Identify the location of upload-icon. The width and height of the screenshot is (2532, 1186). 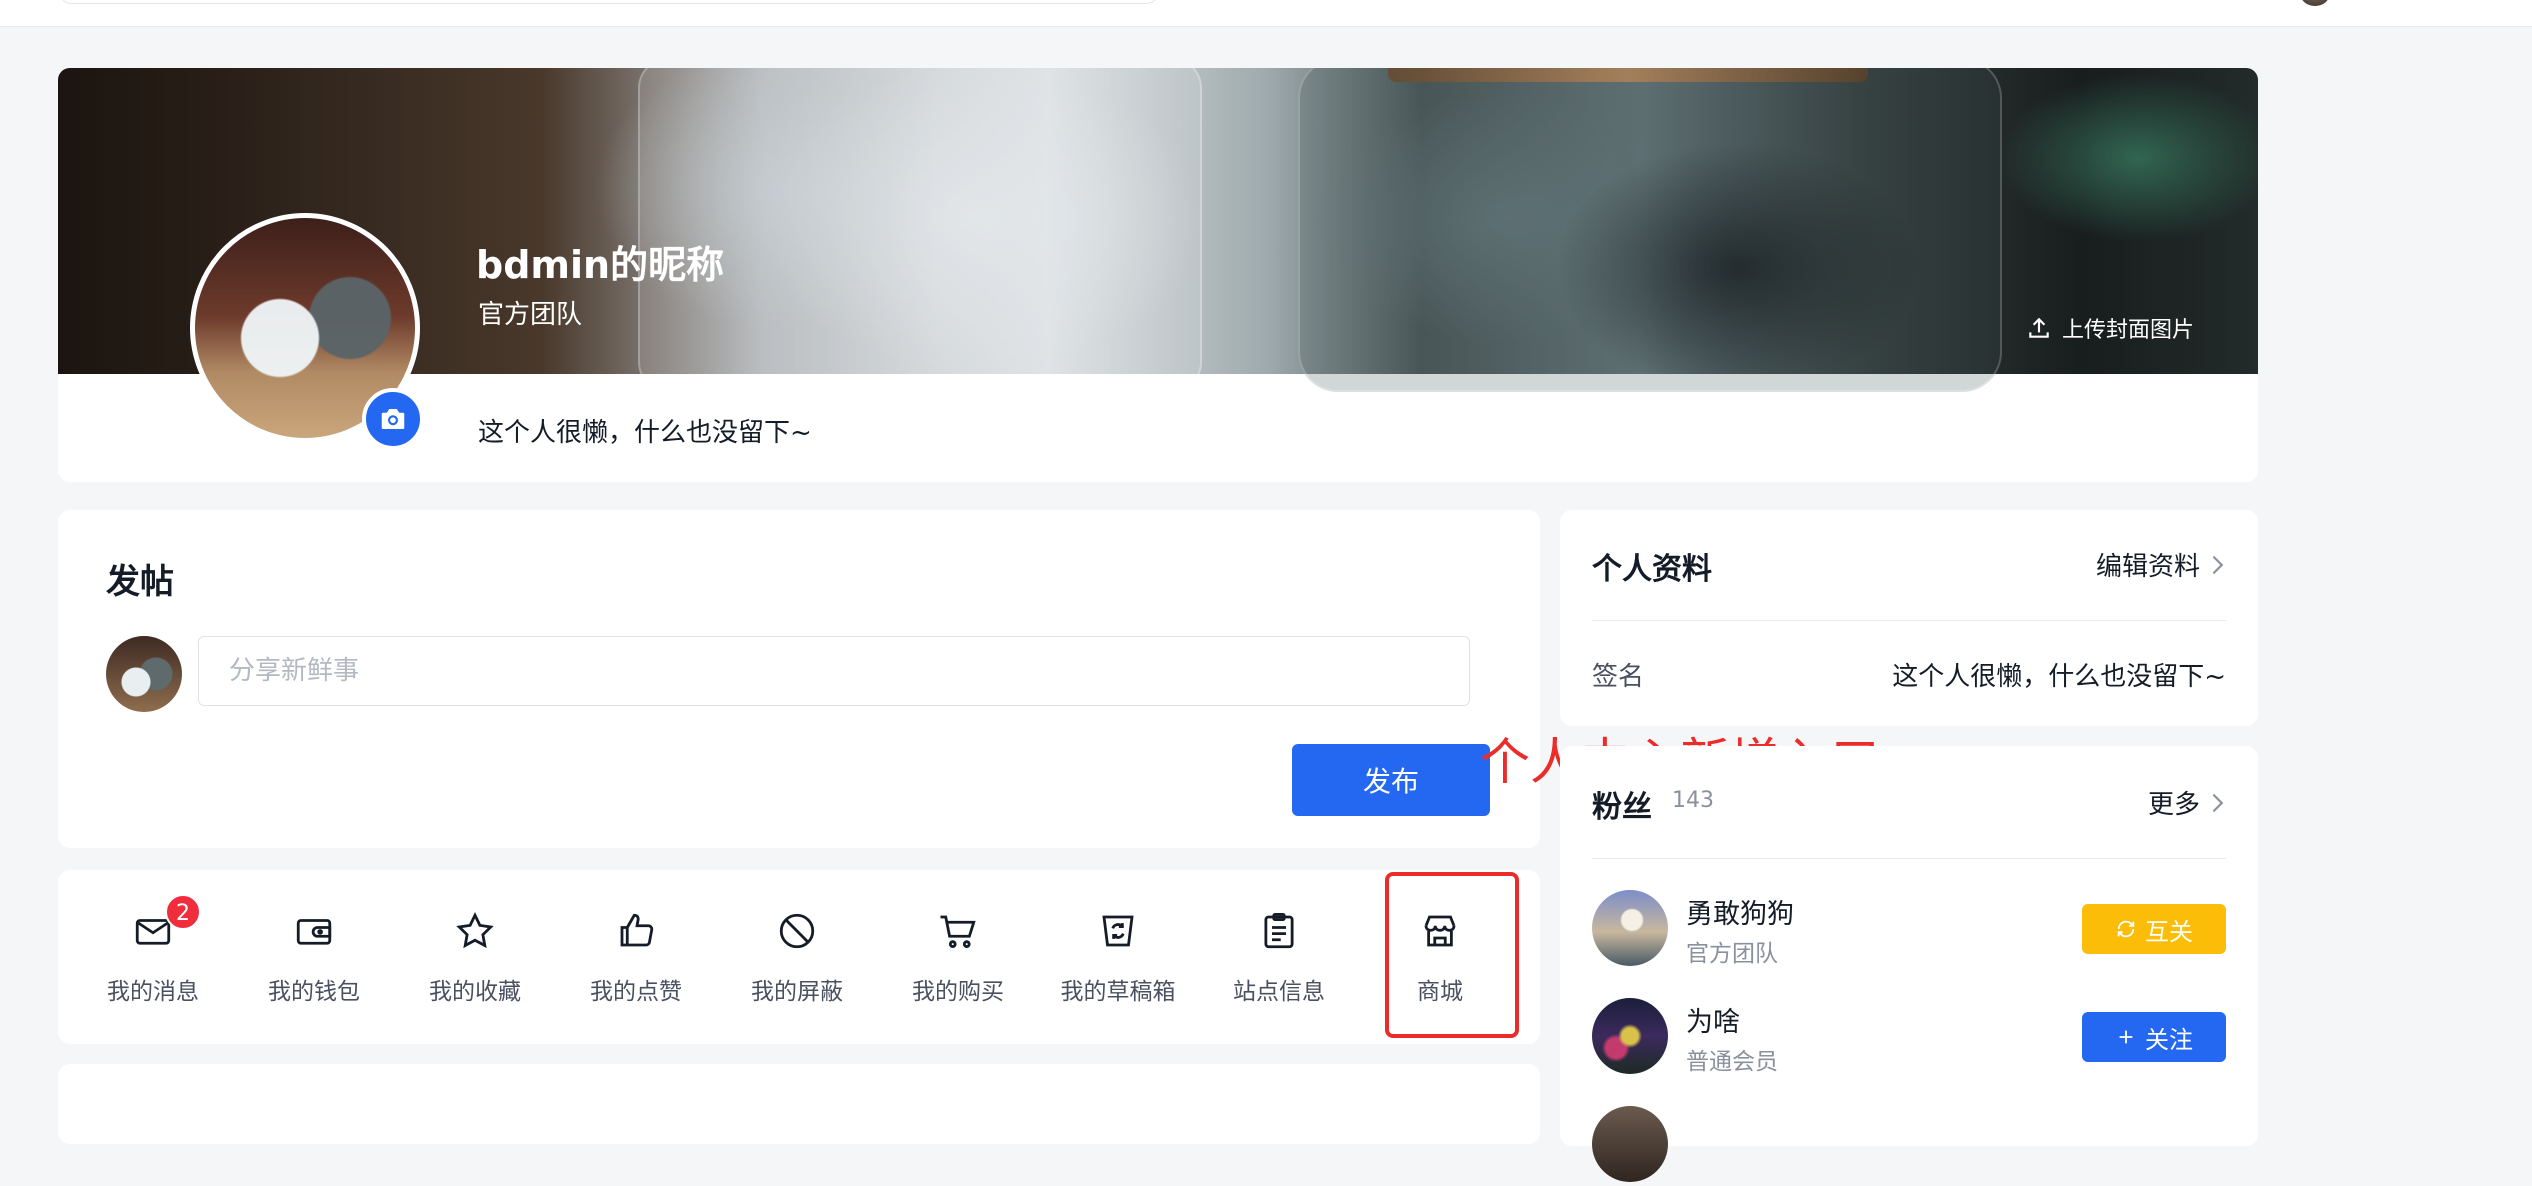
(2039, 327).